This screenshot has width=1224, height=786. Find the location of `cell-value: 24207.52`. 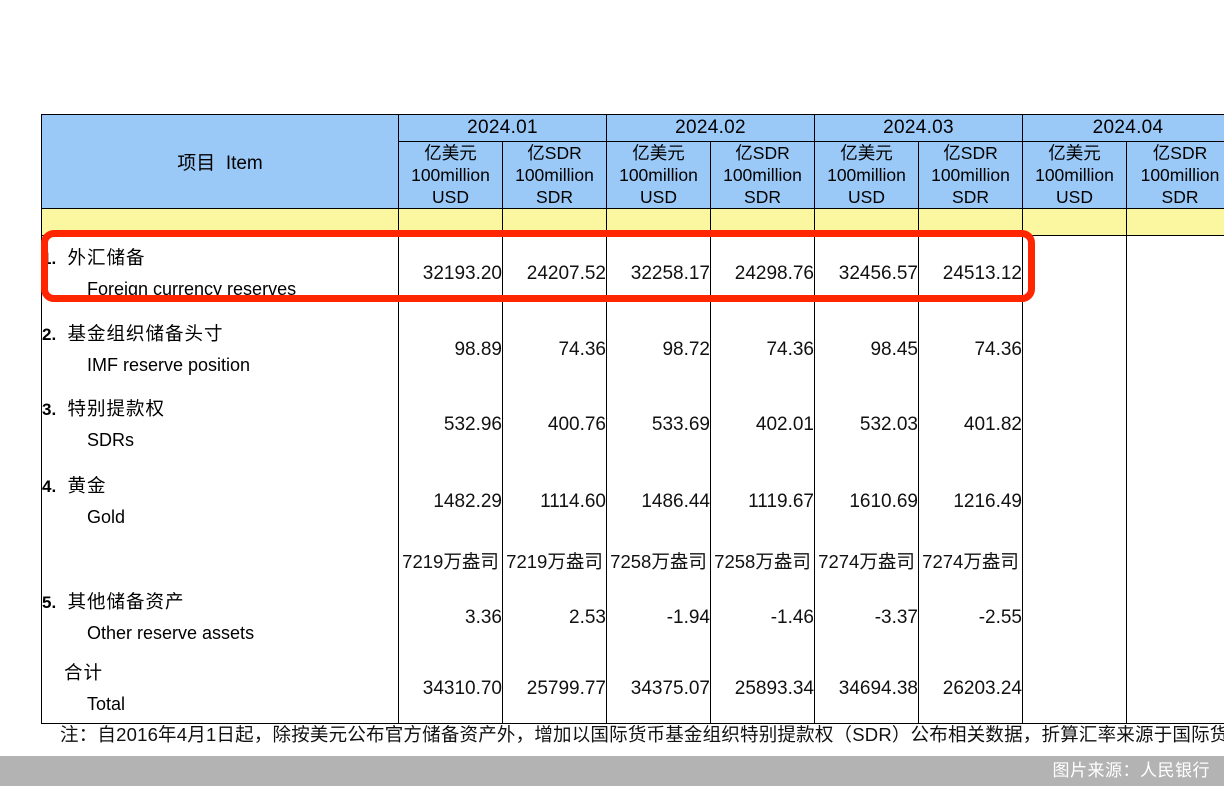

cell-value: 24207.52 is located at coordinates (554, 274).